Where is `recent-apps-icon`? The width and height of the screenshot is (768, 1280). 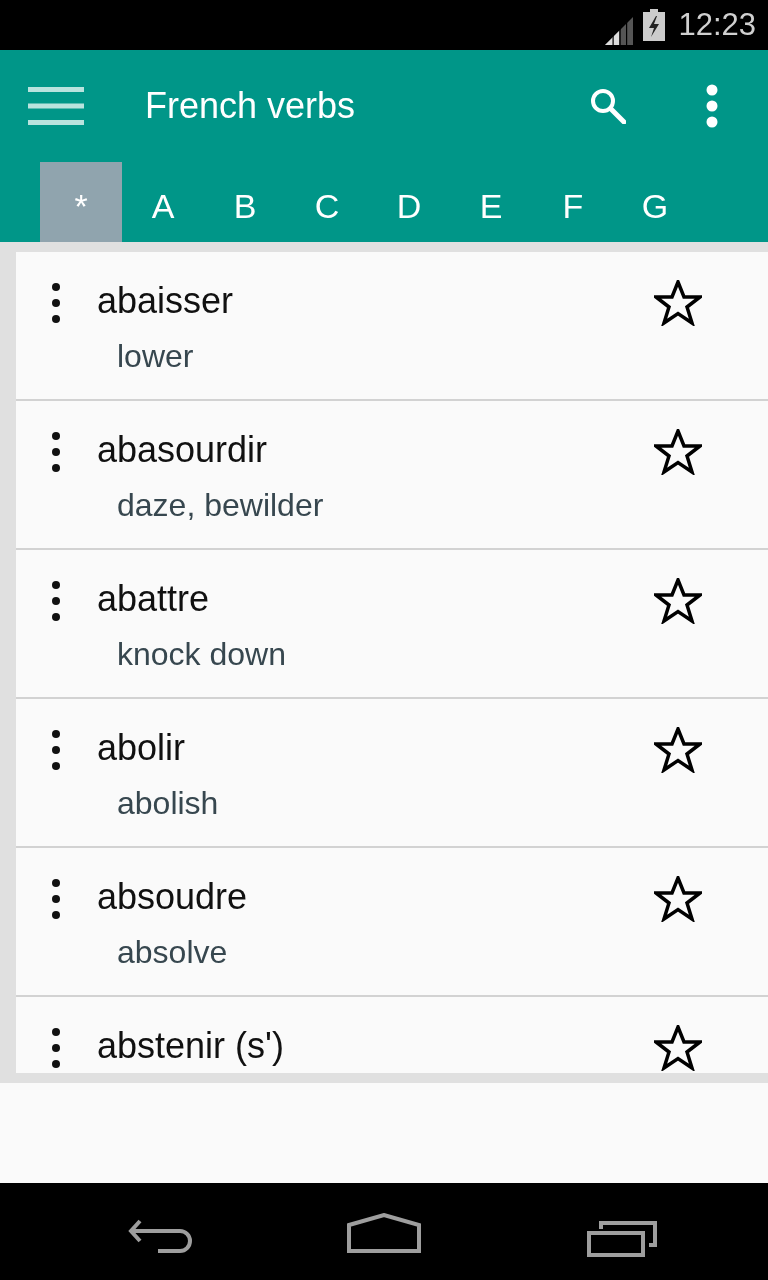
recent-apps-icon is located at coordinates (622, 1239).